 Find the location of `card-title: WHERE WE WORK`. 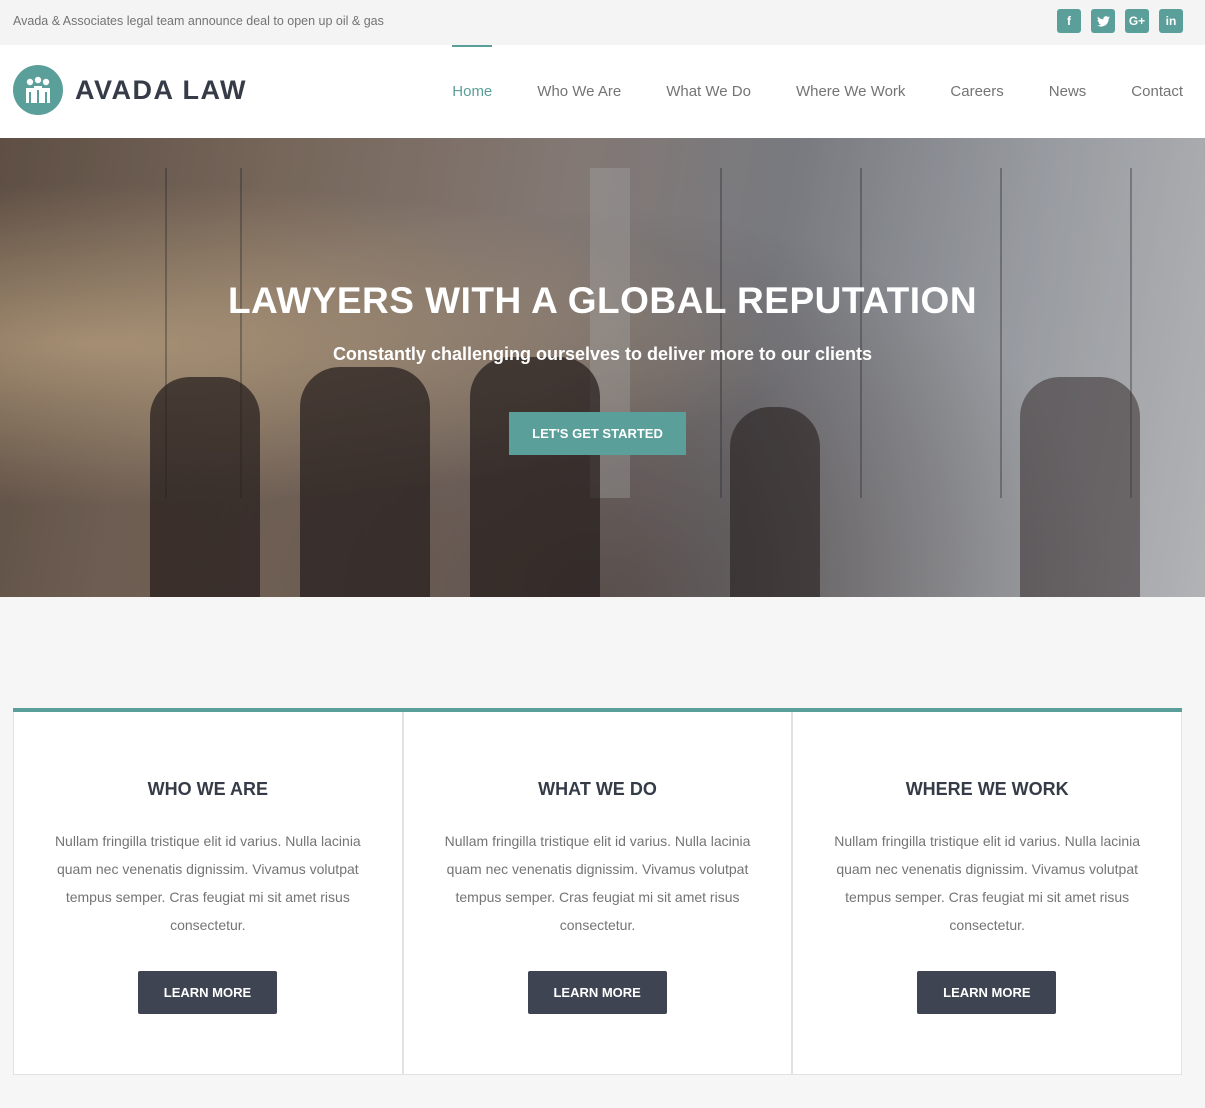

card-title: WHERE WE WORK is located at coordinates (987, 789).